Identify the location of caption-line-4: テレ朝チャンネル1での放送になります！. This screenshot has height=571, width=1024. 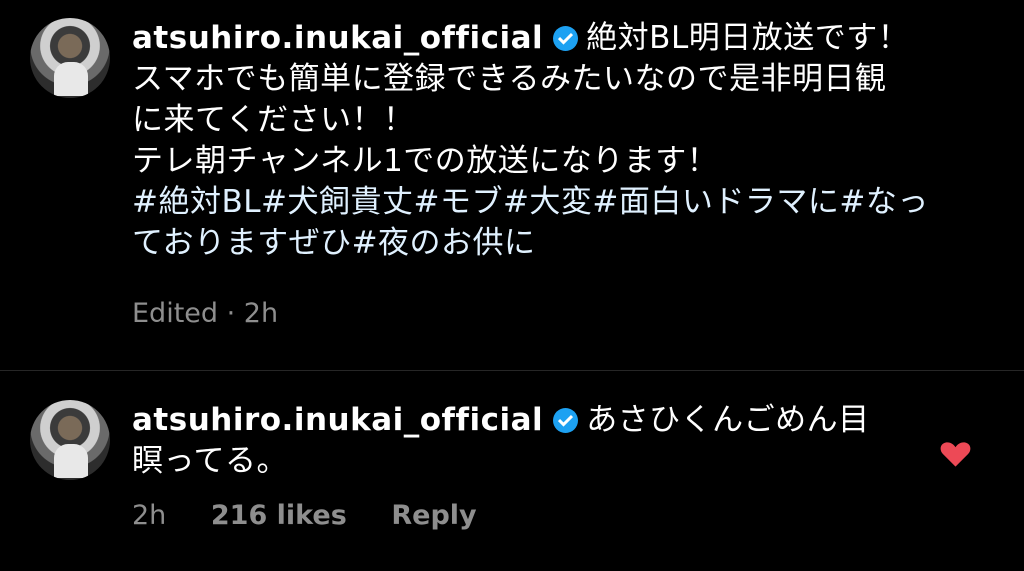
(425, 161).